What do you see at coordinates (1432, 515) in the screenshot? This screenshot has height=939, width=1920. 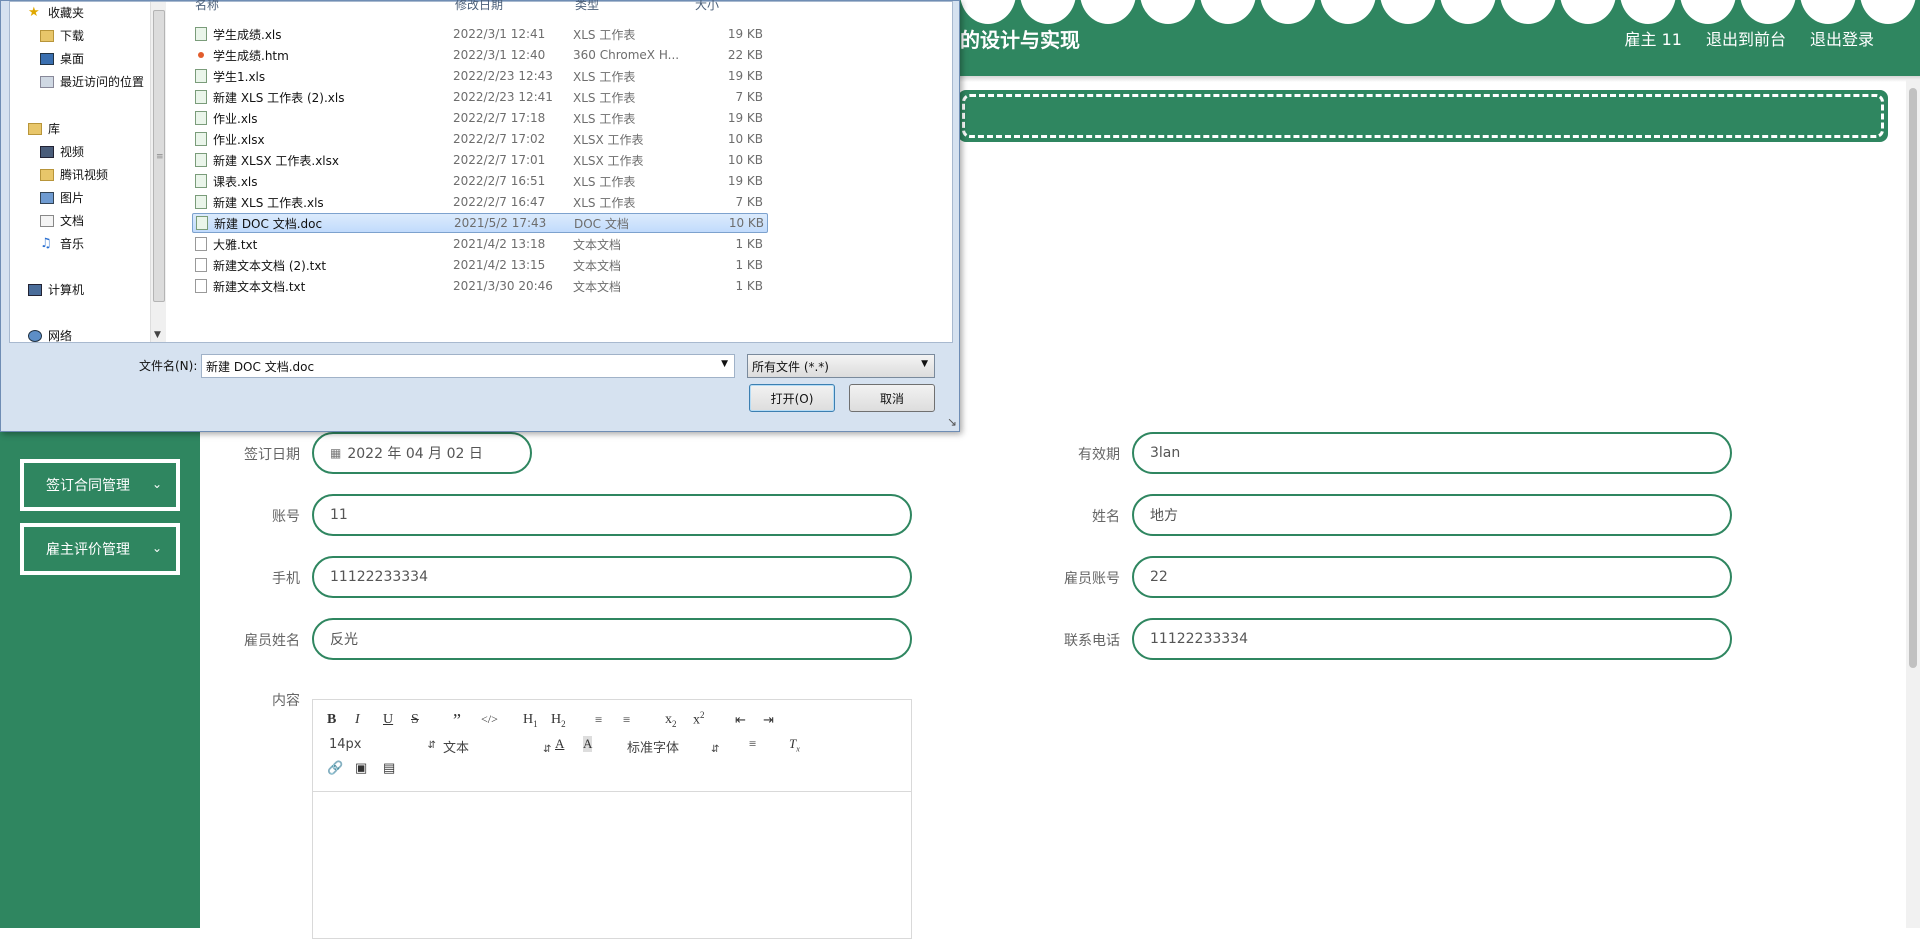 I see `name-field: 地方` at bounding box center [1432, 515].